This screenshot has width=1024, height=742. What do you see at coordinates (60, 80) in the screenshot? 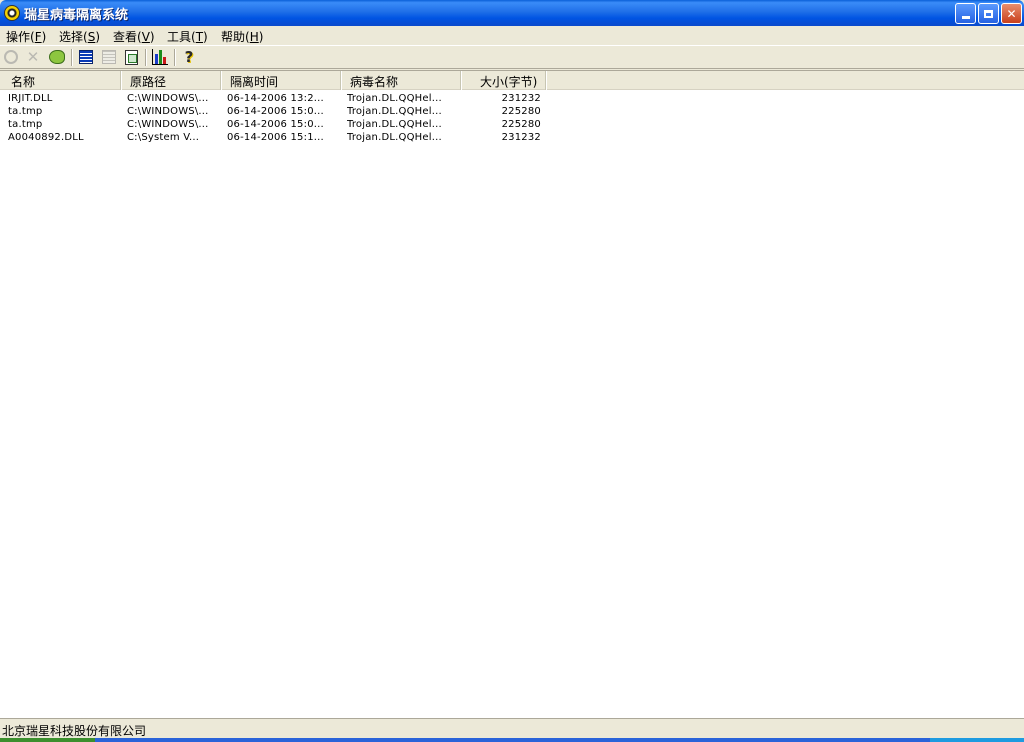
I see `col-header-name: 名称` at bounding box center [60, 80].